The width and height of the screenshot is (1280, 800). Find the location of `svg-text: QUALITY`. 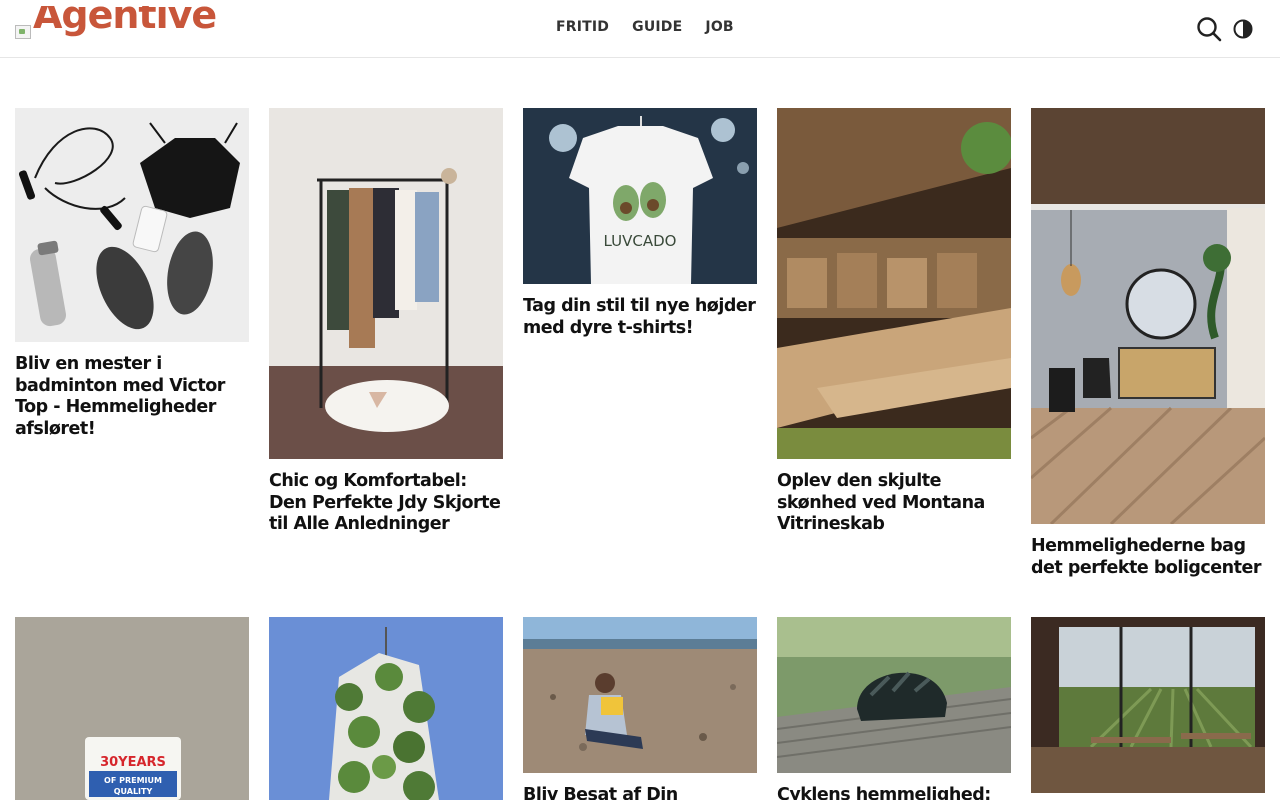

svg-text: QUALITY is located at coordinates (133, 791).